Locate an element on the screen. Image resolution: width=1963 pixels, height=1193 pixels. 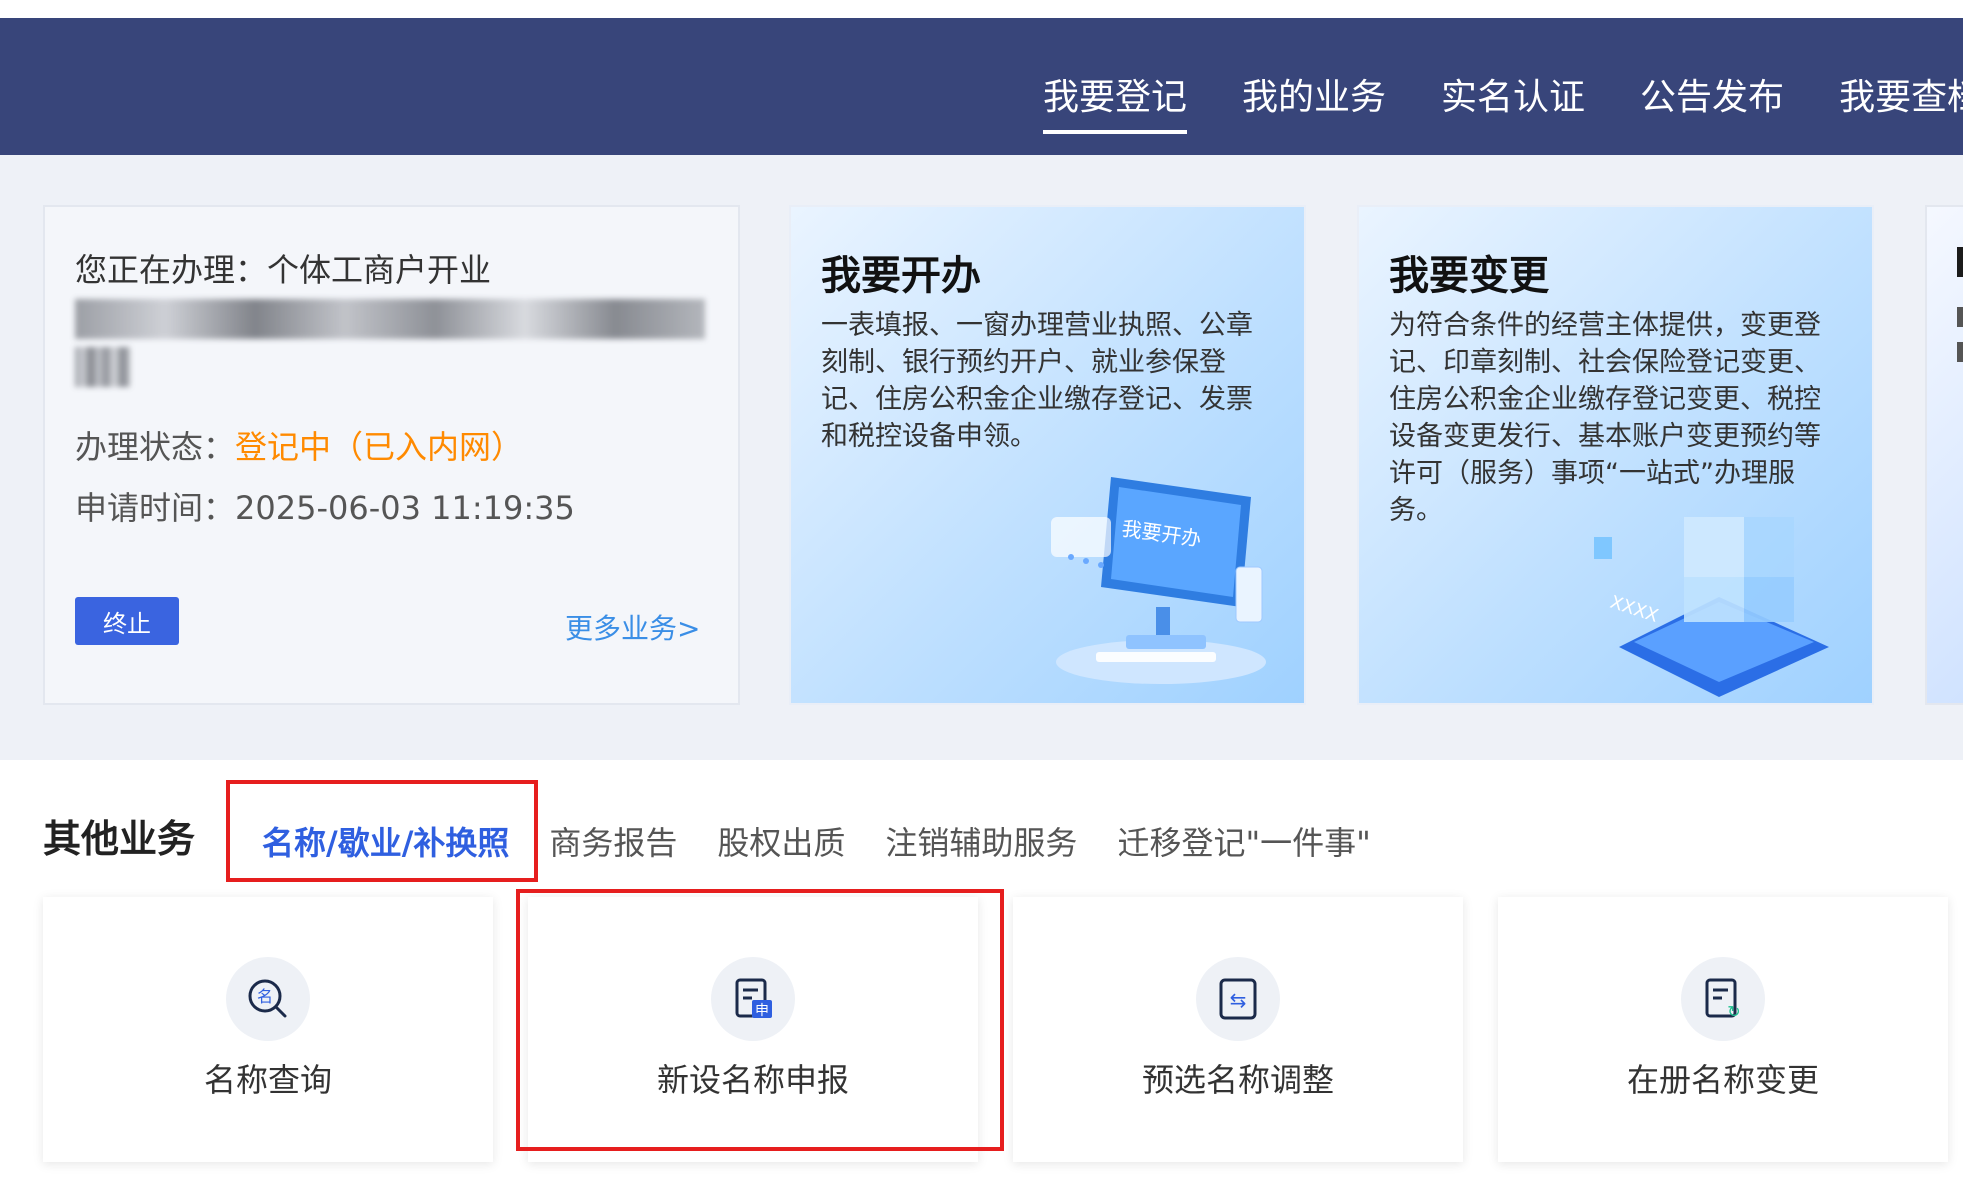
promo-title: 我要变更 is located at coordinates (1469, 276).